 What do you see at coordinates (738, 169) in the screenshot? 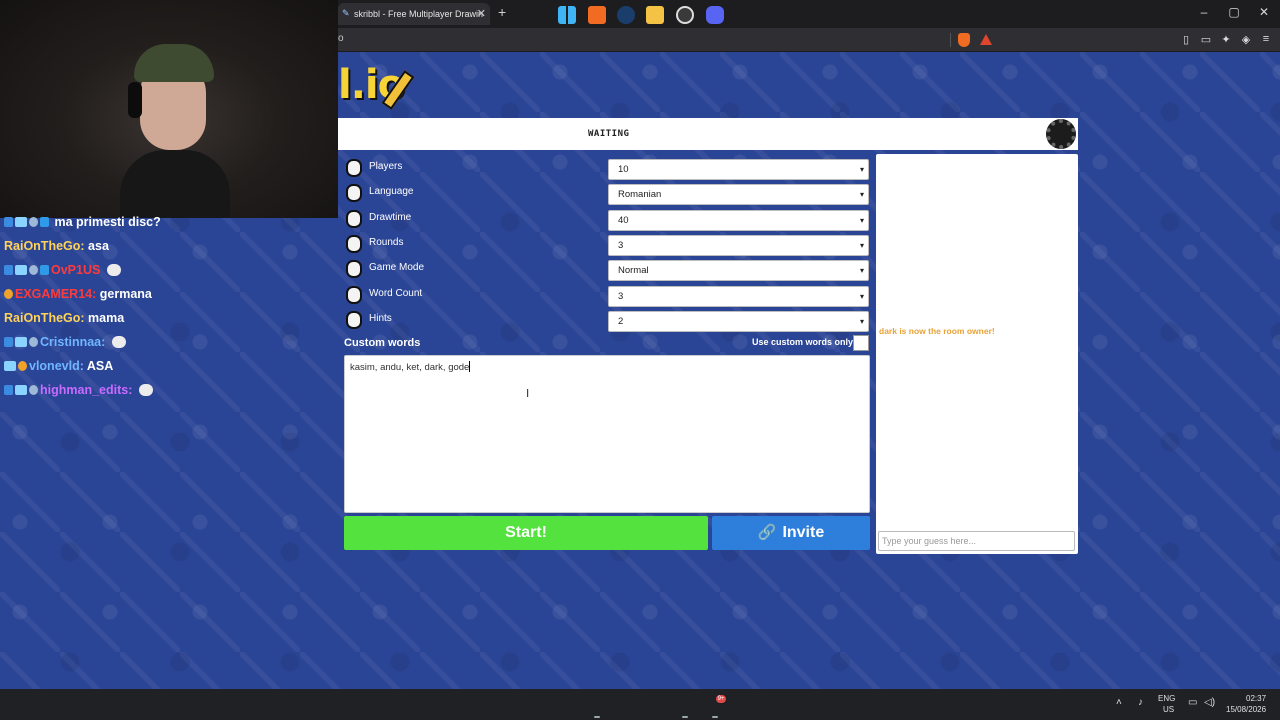
I see `setting-select: 10 ▾` at bounding box center [738, 169].